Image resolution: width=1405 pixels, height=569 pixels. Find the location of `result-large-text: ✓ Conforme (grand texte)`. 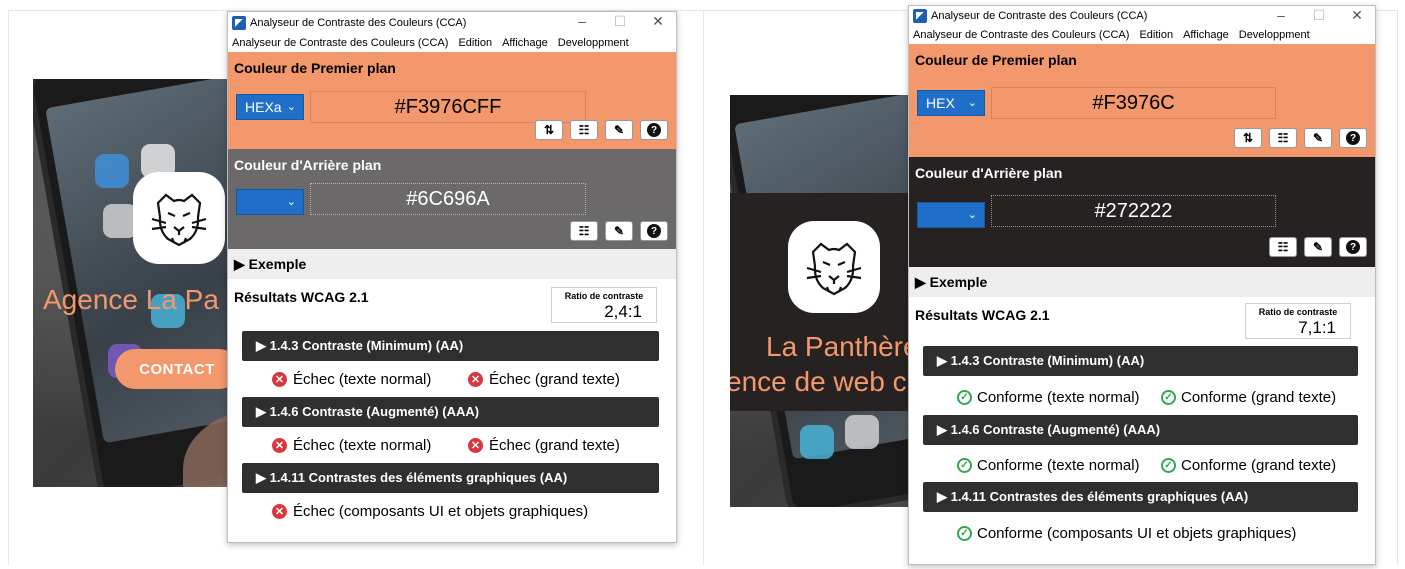

result-large-text: ✓ Conforme (grand texte) is located at coordinates (1248, 397).